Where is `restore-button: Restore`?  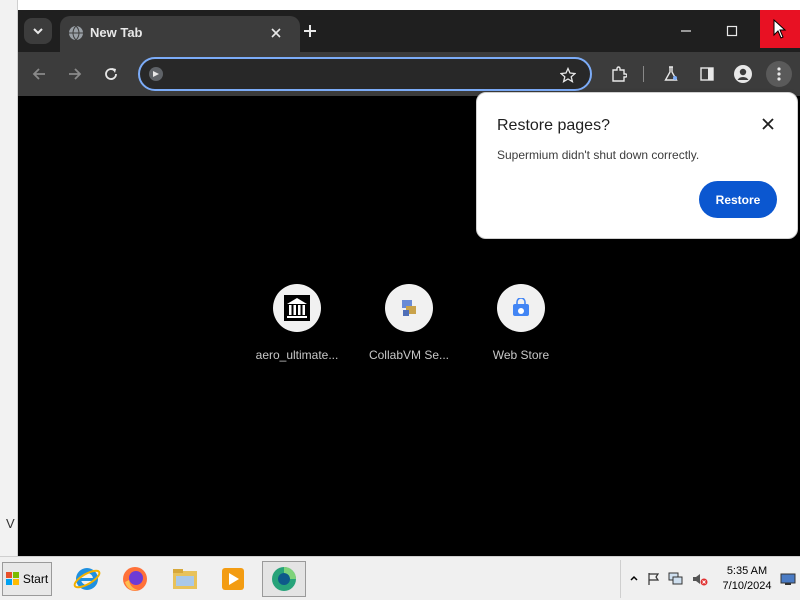 restore-button: Restore is located at coordinates (738, 199).